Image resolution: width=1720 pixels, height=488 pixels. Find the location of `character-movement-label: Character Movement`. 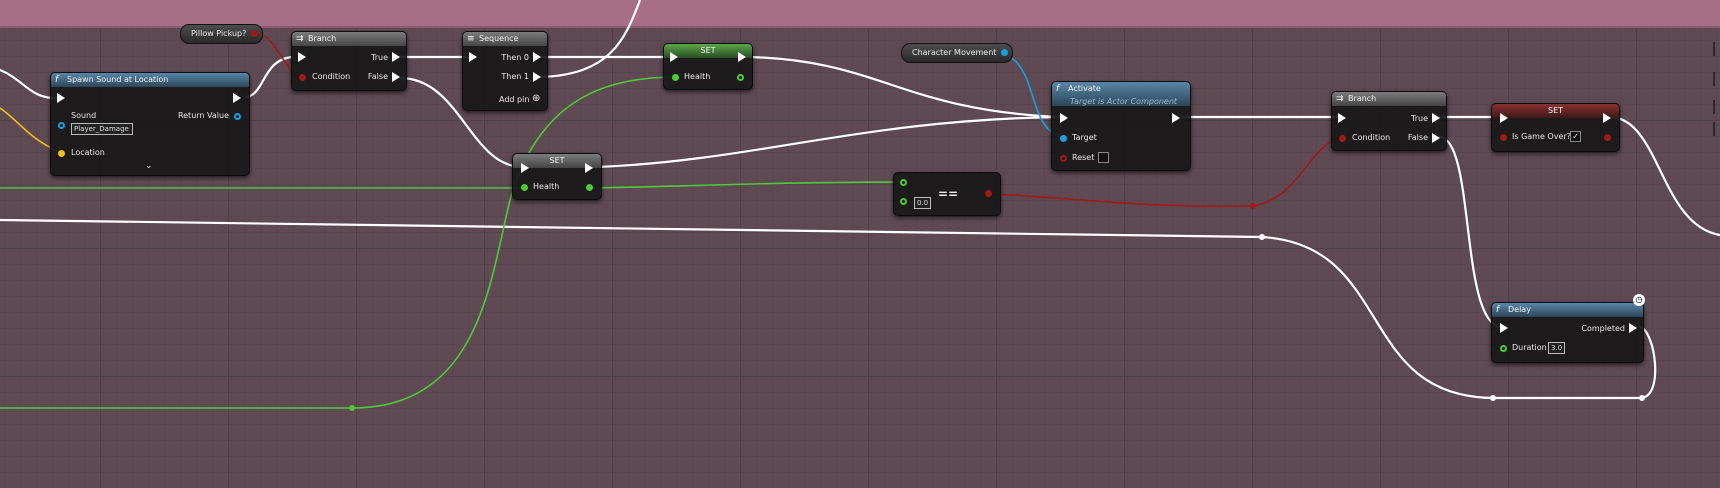

character-movement-label: Character Movement is located at coordinates (954, 52).